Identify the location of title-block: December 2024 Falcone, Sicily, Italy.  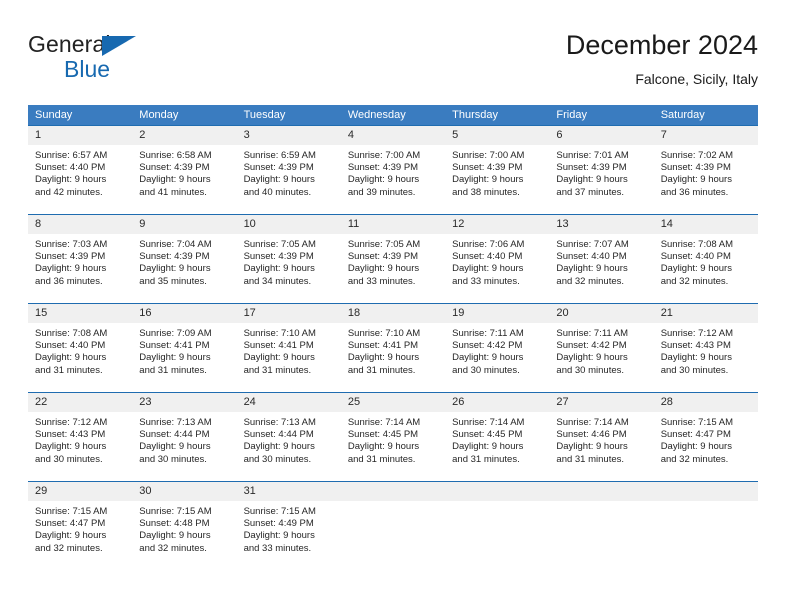
(662, 58).